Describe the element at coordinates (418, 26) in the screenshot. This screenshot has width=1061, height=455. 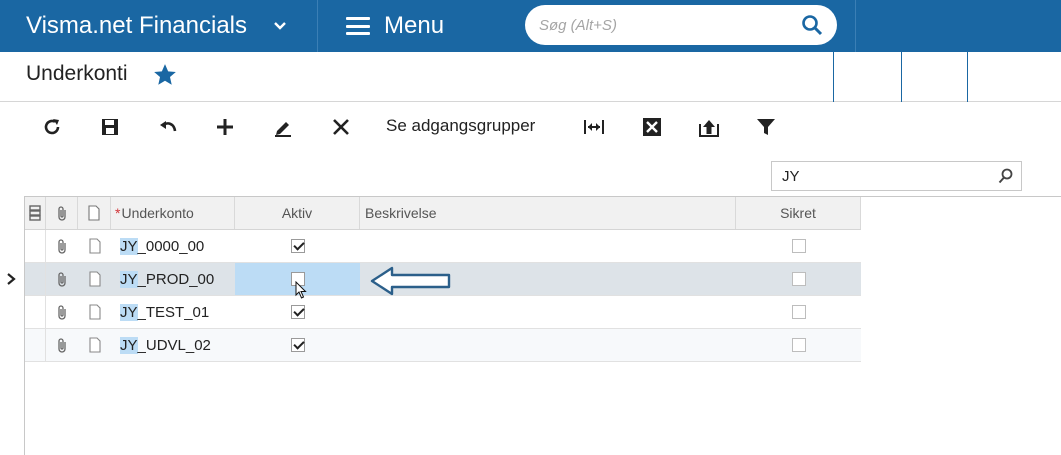
I see `menu-button: Menu` at that location.